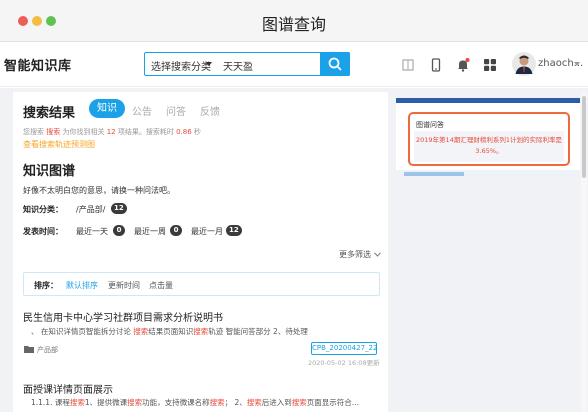 The height and width of the screenshot is (412, 588). What do you see at coordinates (47, 350) in the screenshot?
I see `result-folder: 产品部` at bounding box center [47, 350].